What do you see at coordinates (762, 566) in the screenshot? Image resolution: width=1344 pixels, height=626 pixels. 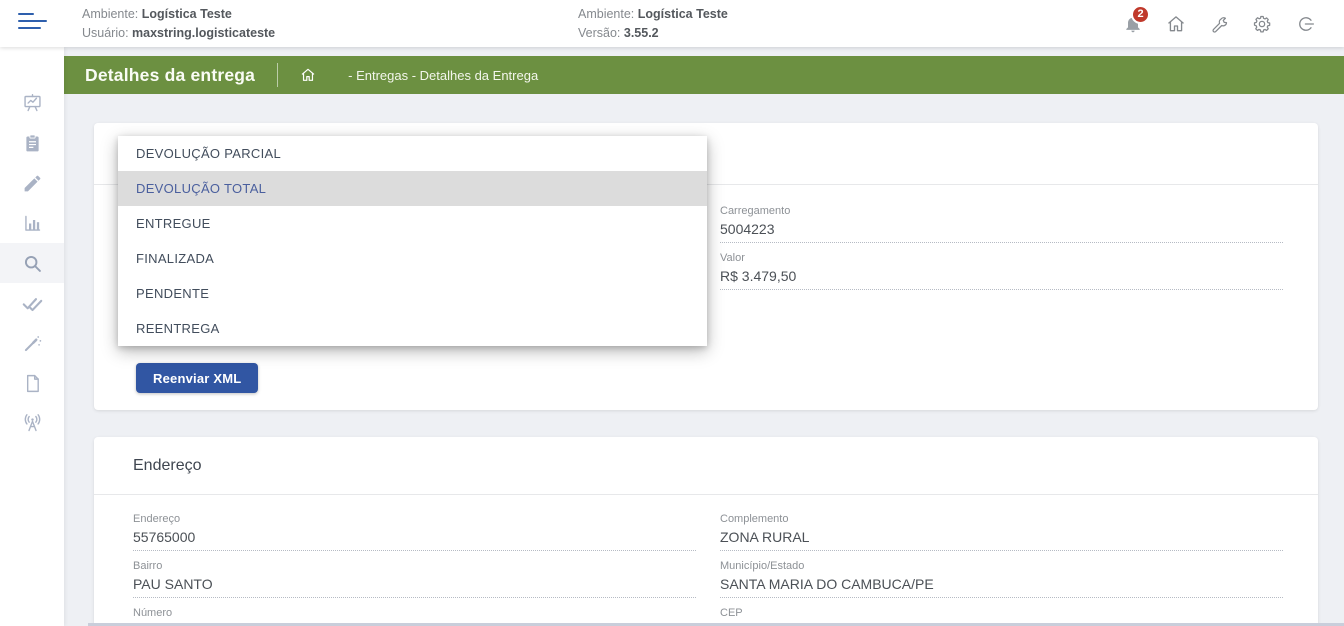 I see `field-label: Município/Estado` at bounding box center [762, 566].